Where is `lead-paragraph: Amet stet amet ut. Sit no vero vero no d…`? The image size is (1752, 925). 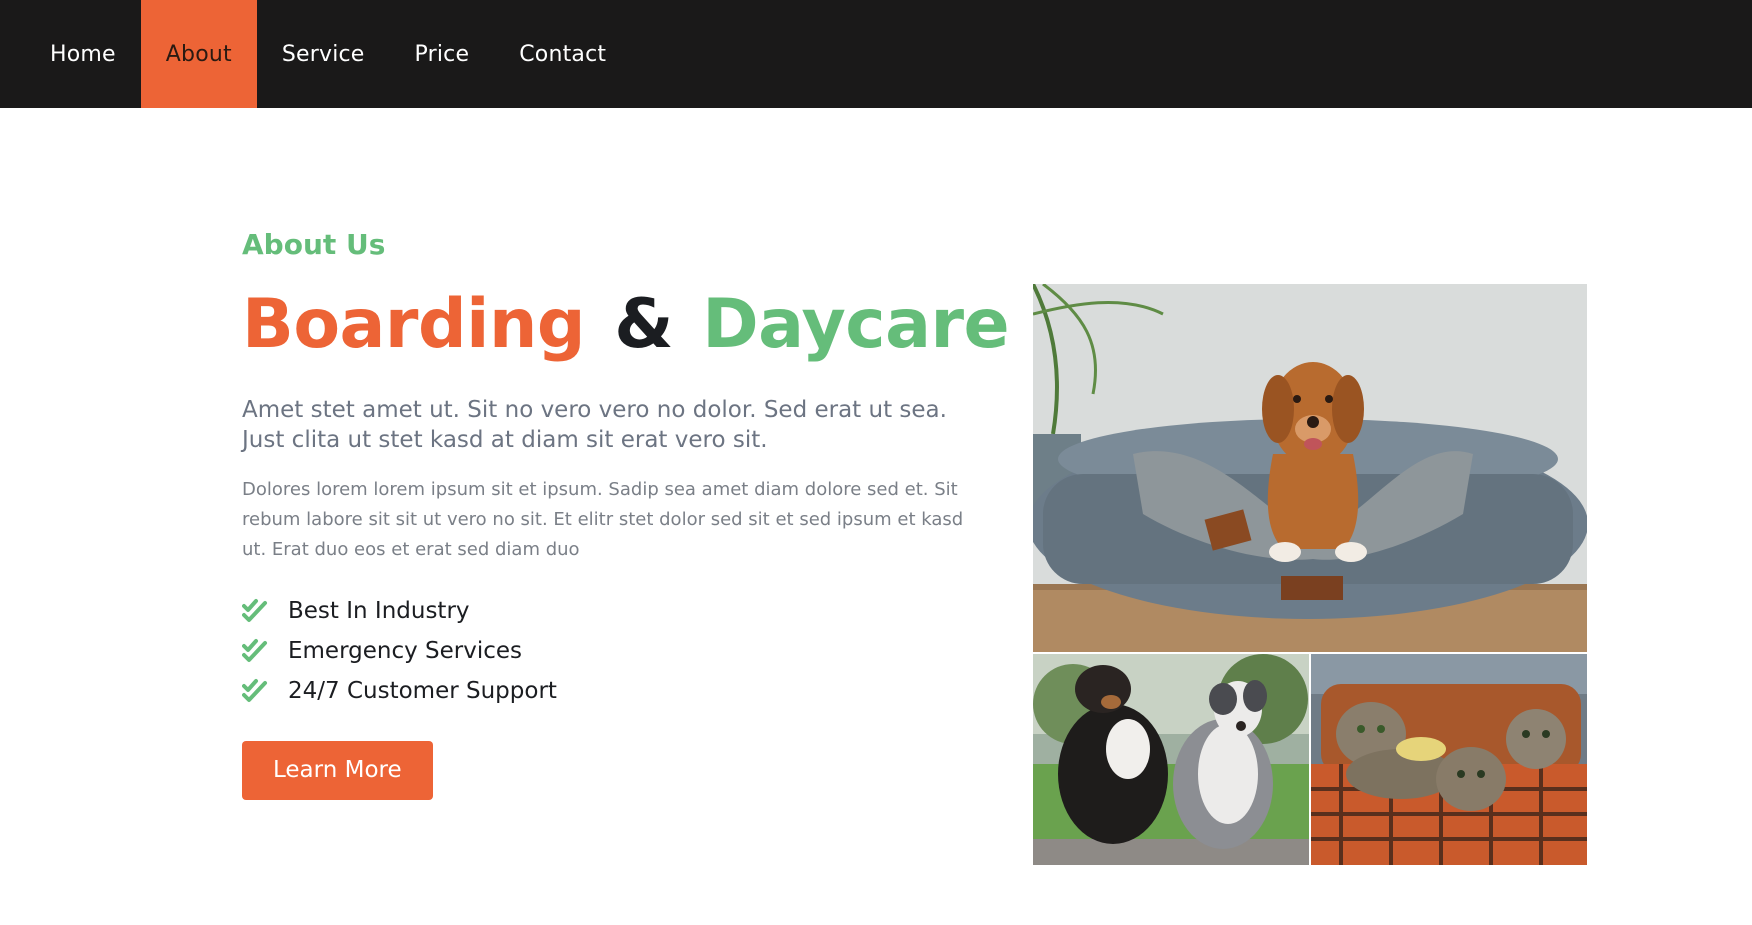
lead-paragraph: Amet stet amet ut. Sit no vero vero no d… is located at coordinates (594, 425).